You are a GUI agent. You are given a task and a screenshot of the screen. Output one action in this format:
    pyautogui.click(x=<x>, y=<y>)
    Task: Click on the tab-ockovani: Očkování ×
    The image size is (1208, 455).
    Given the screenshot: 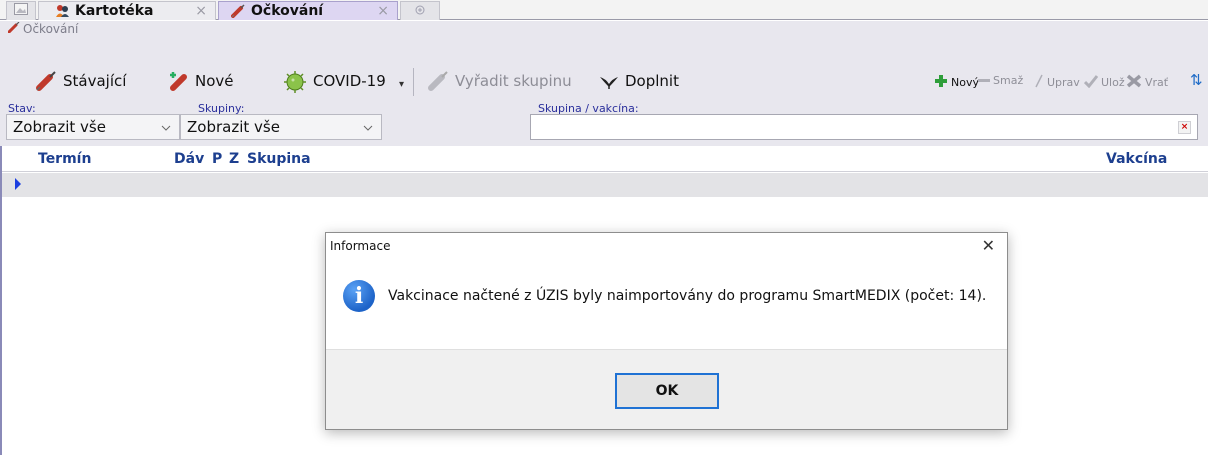 What is the action you would take?
    pyautogui.click(x=308, y=10)
    